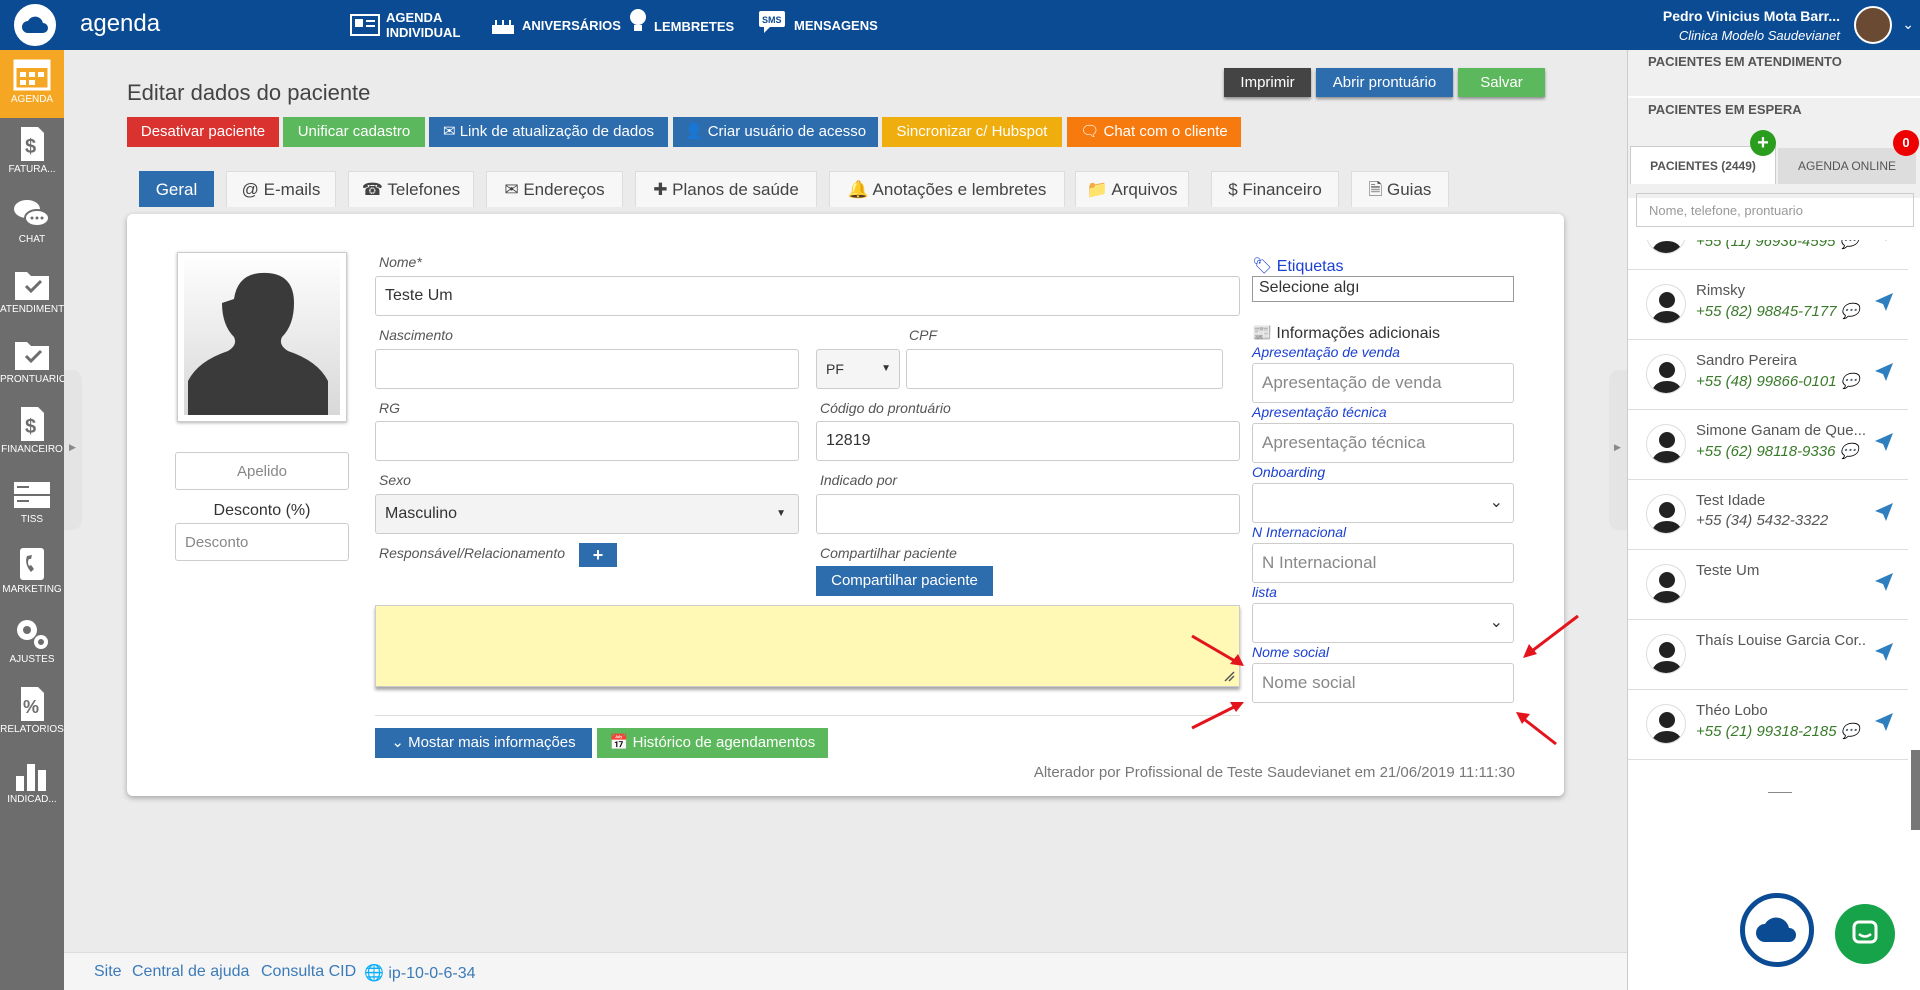  What do you see at coordinates (32, 364) in the screenshot?
I see `sidebar-item-prontuario: PRONTUÁRIO` at bounding box center [32, 364].